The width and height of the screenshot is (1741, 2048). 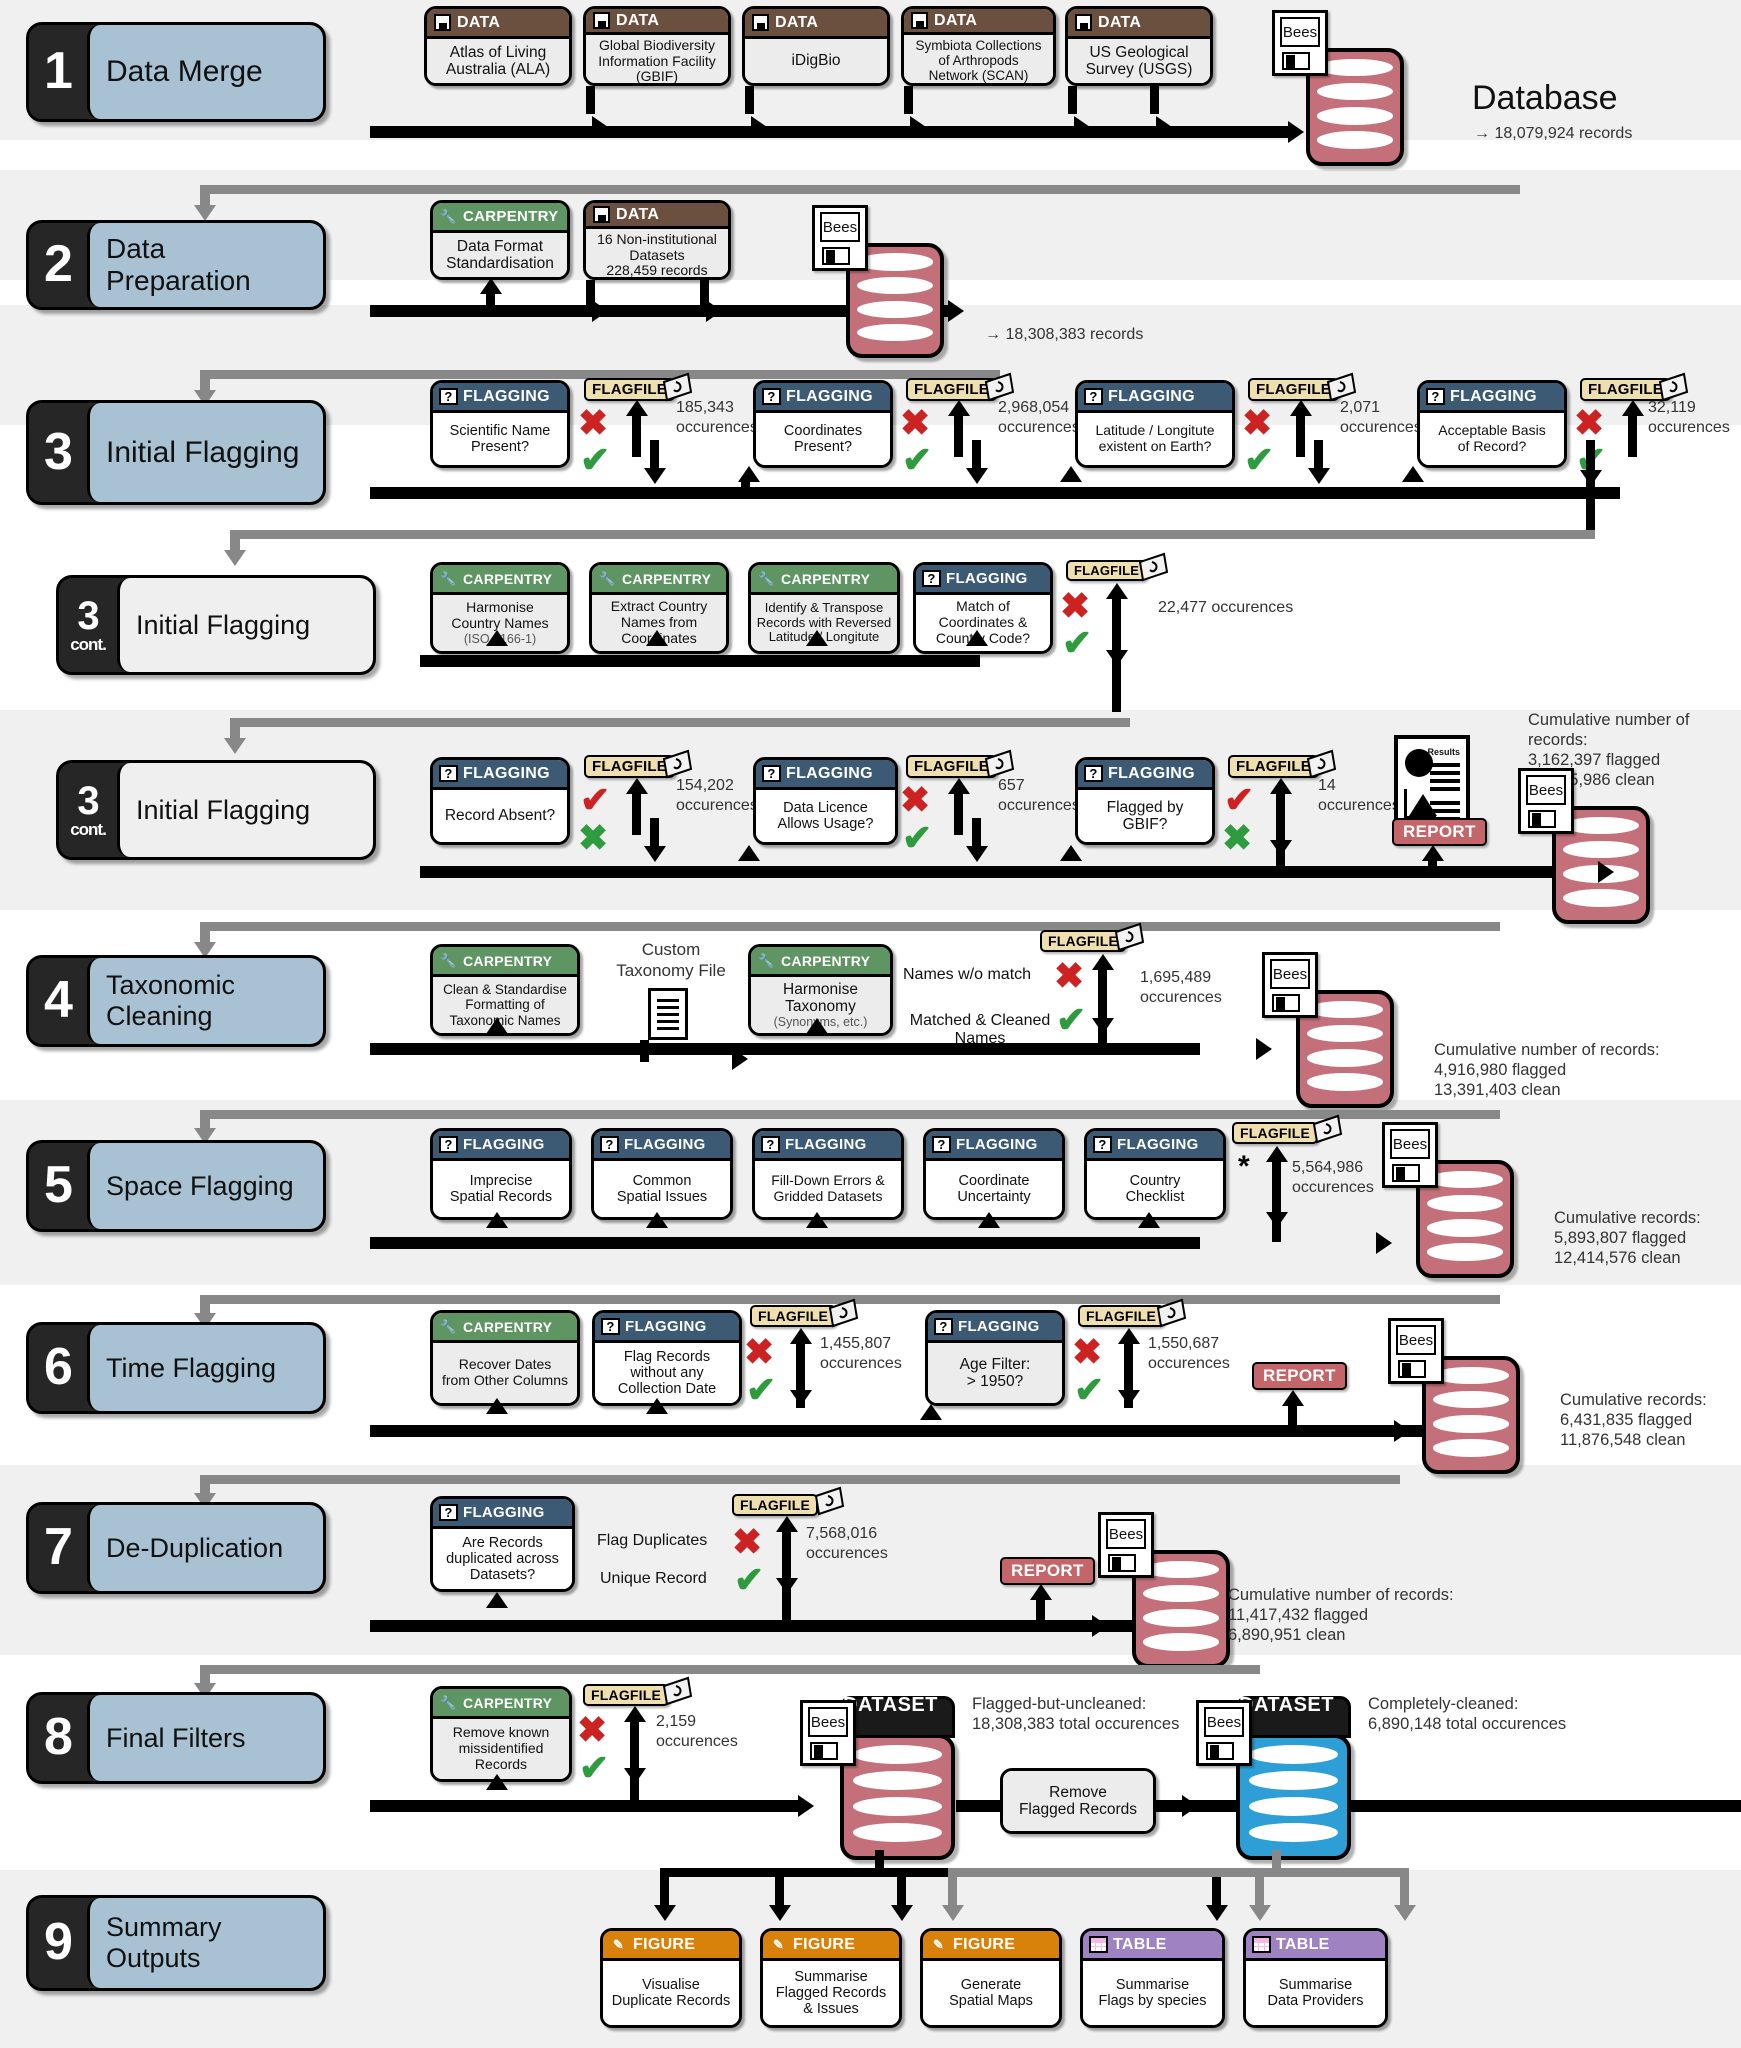 What do you see at coordinates (1139, 46) in the screenshot?
I see `source-card-4: DATA US Geological Survey (USGS)` at bounding box center [1139, 46].